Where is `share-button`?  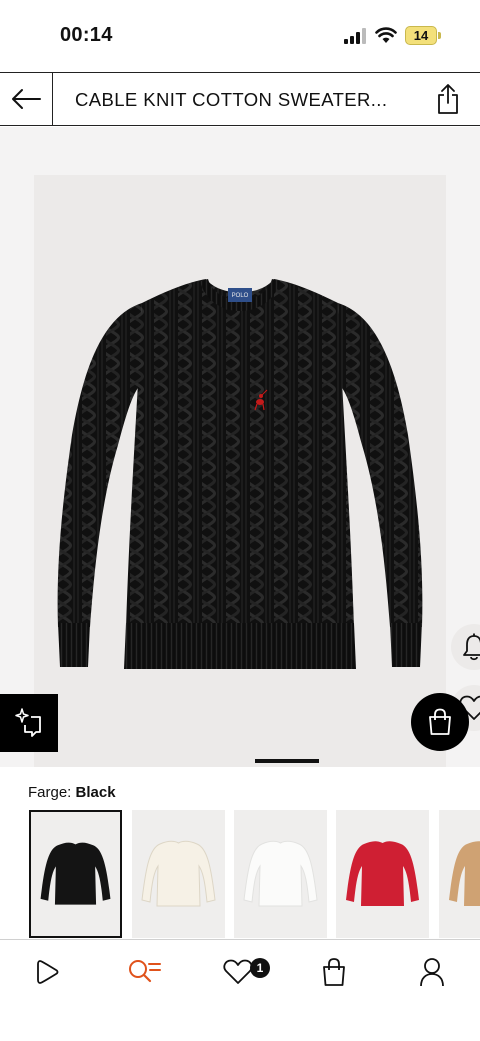 share-button is located at coordinates (448, 99).